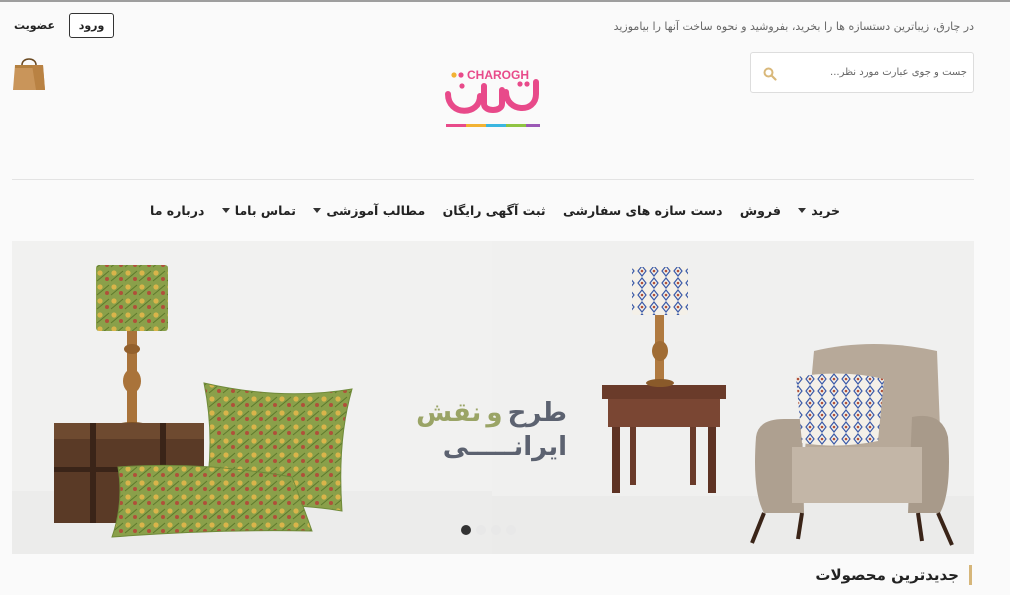 This screenshot has height=595, width=1010. Describe the element at coordinates (29, 72) in the screenshot. I see `shopping-bag-icon` at that location.